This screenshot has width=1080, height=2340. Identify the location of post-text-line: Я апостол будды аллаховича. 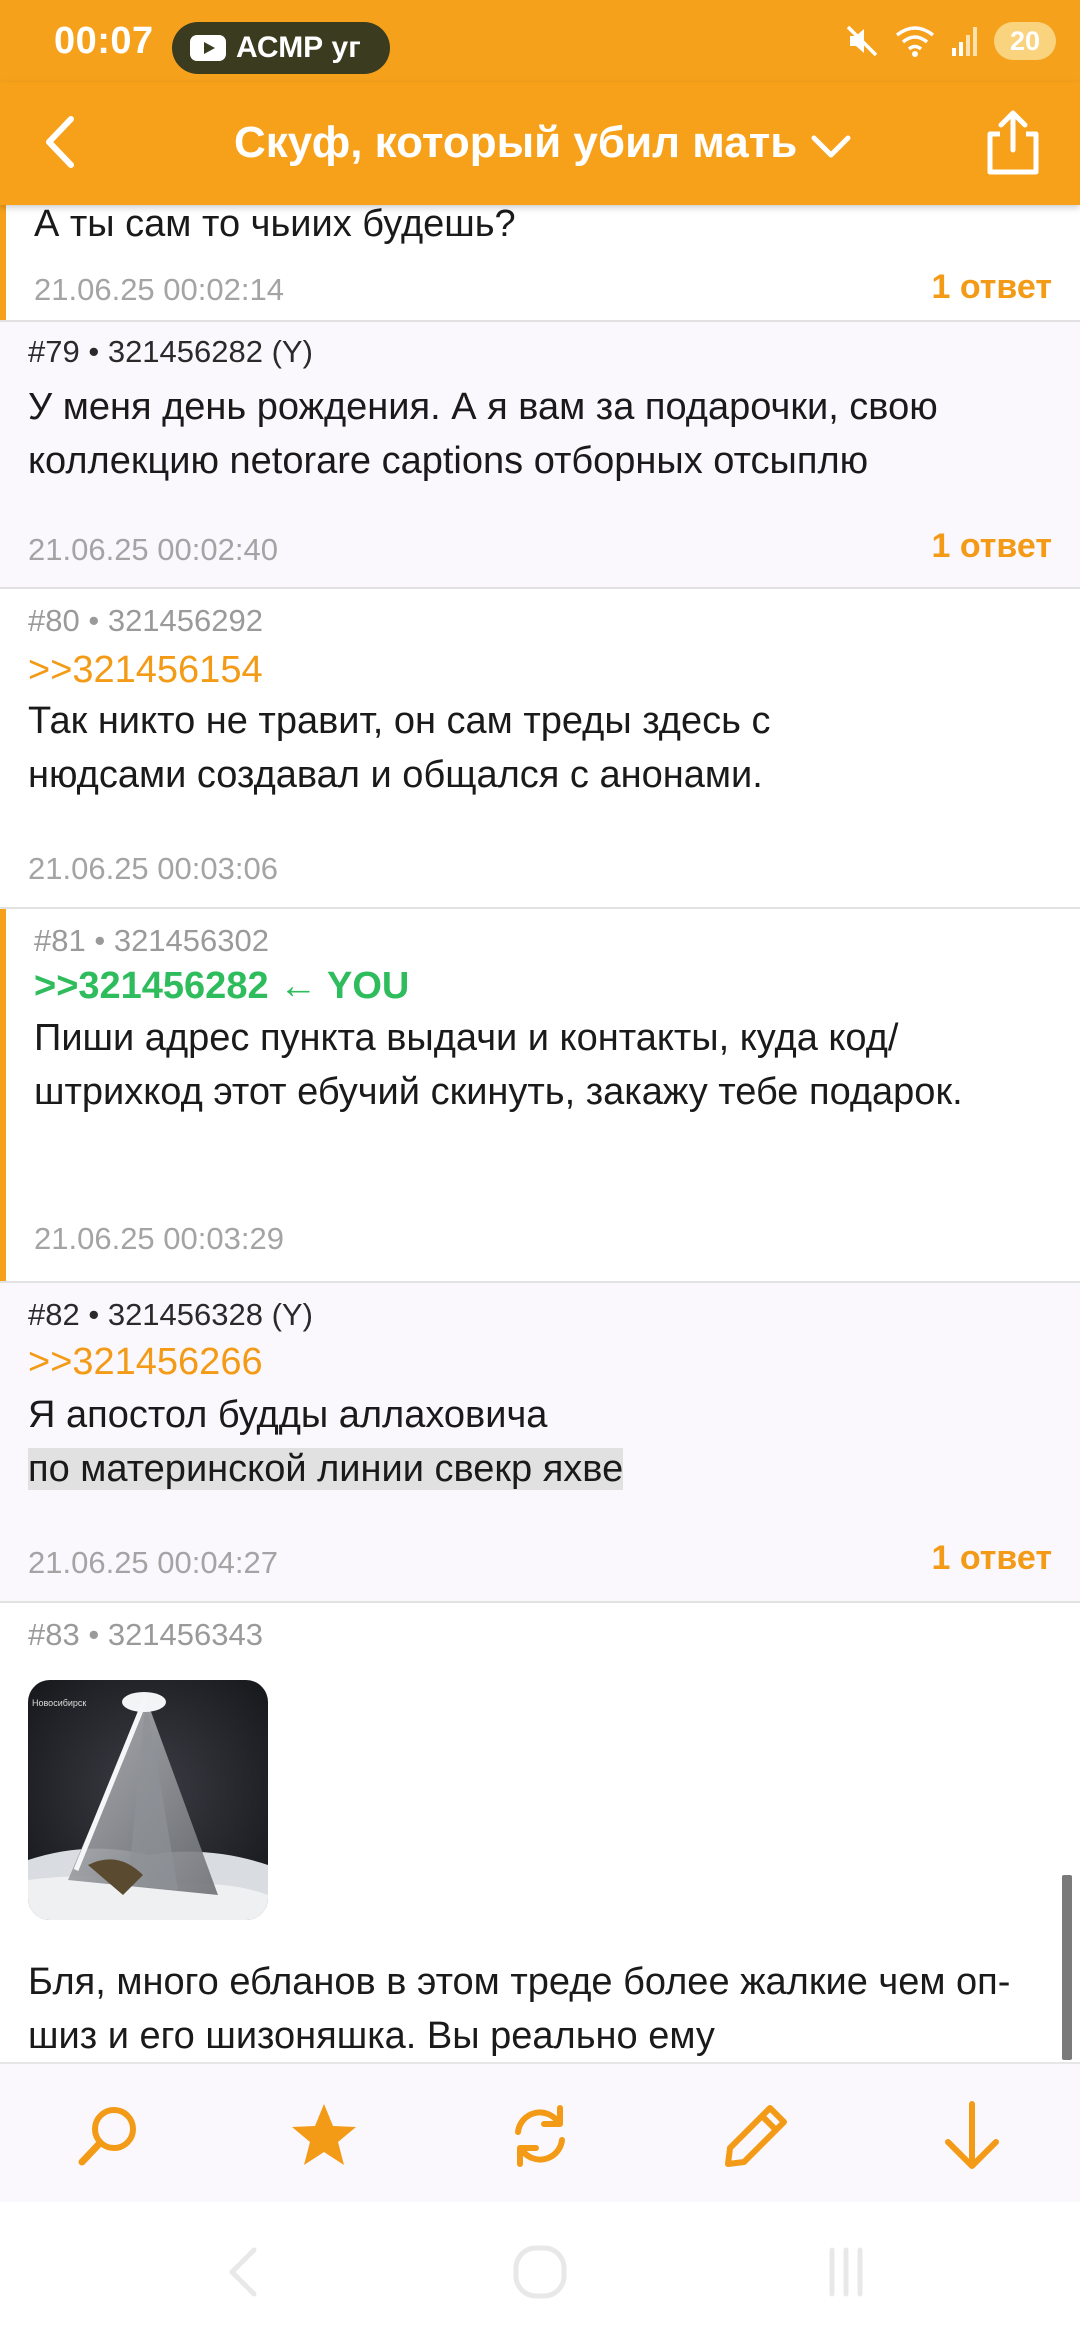
(288, 1415).